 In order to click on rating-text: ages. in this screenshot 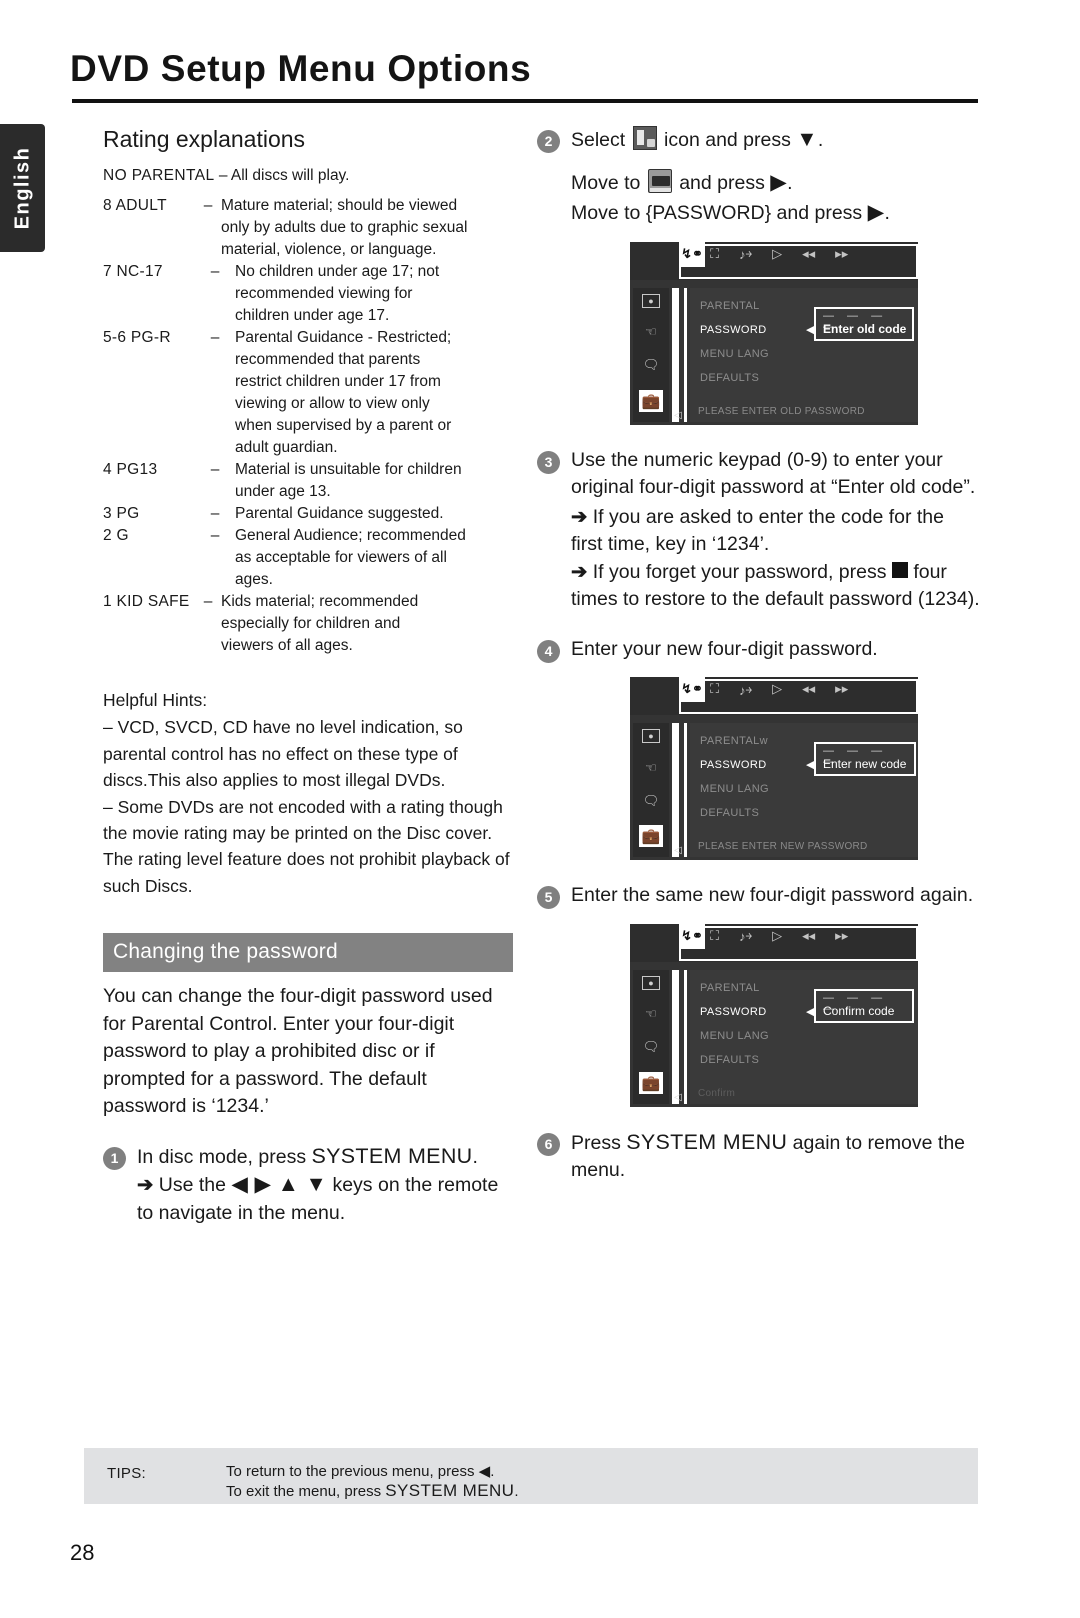, I will do `click(254, 579)`.